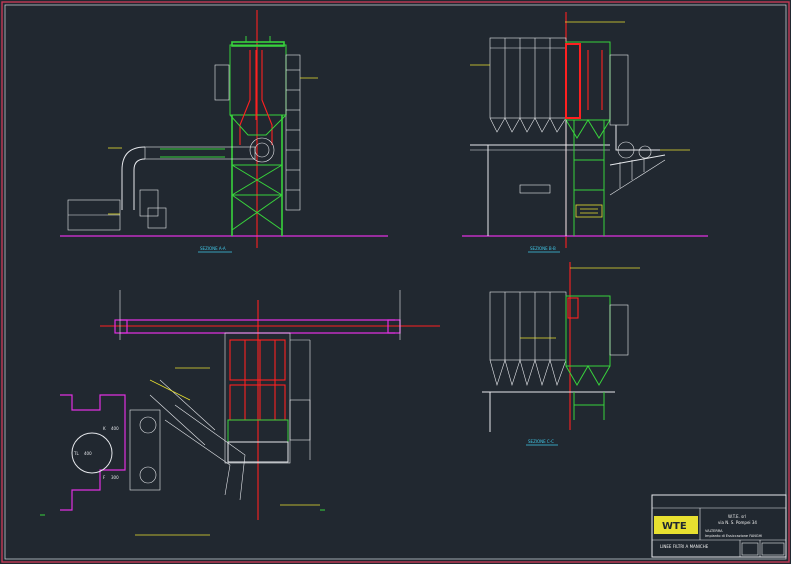 The width and height of the screenshot is (791, 564). I want to click on sheet-title: LINEE FILTRI A MANICHE, so click(684, 546).